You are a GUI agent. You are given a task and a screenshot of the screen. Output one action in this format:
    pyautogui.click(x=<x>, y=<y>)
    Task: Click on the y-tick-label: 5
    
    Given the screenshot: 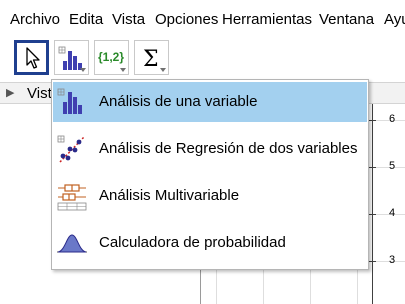 What is the action you would take?
    pyautogui.click(x=392, y=166)
    